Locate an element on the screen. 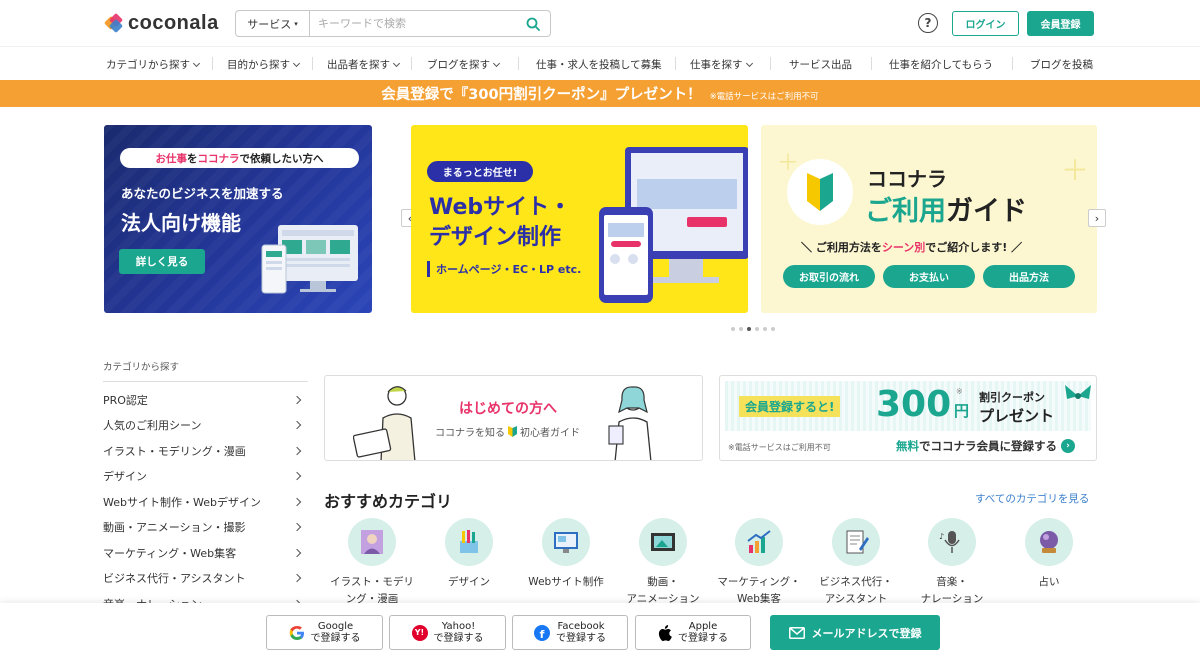 Image resolution: width=1200 pixels, height=659 pixels. nav-post-job: 仕事・求人を投稿して募集 is located at coordinates (599, 64).